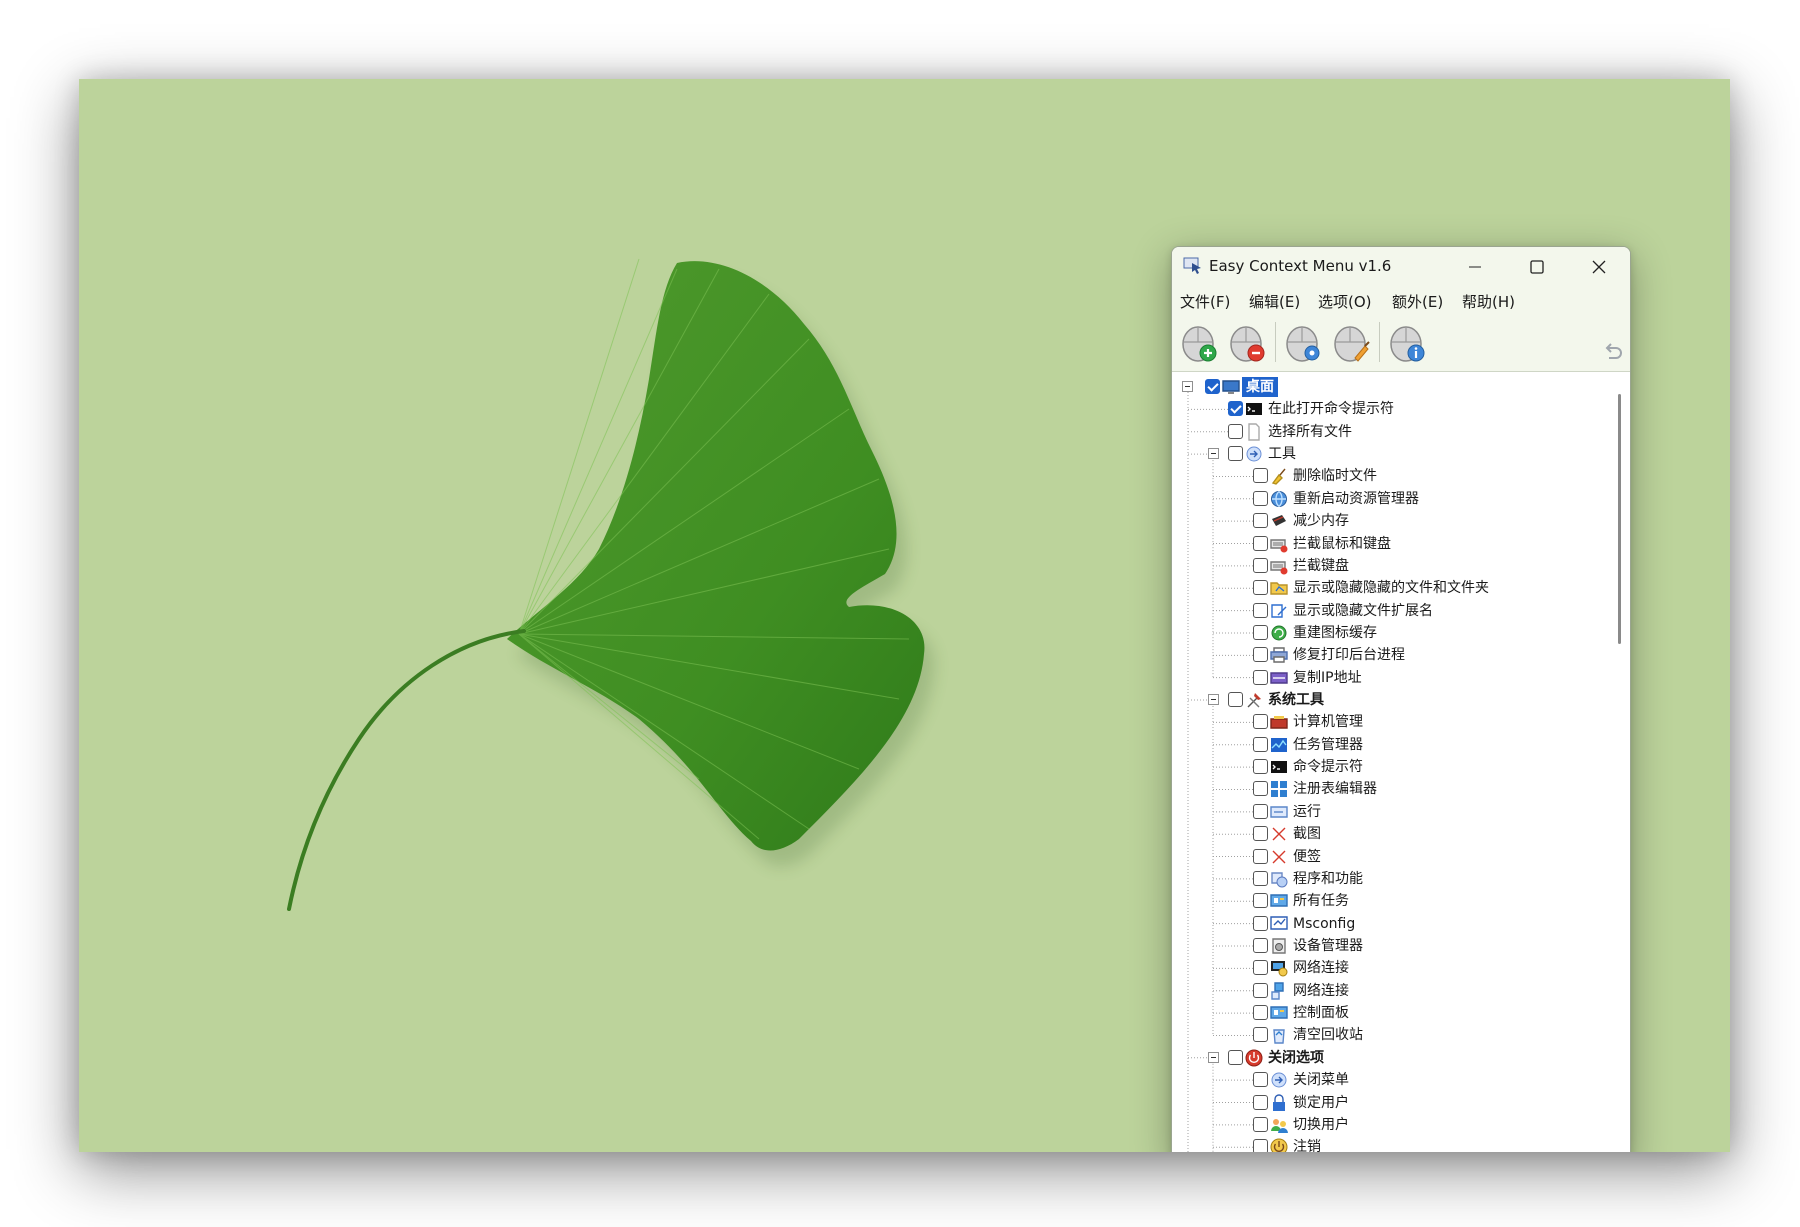  Describe the element at coordinates (1392, 588) in the screenshot. I see `tree-item: 显示或隐藏隐藏的文件和文件夹` at that location.